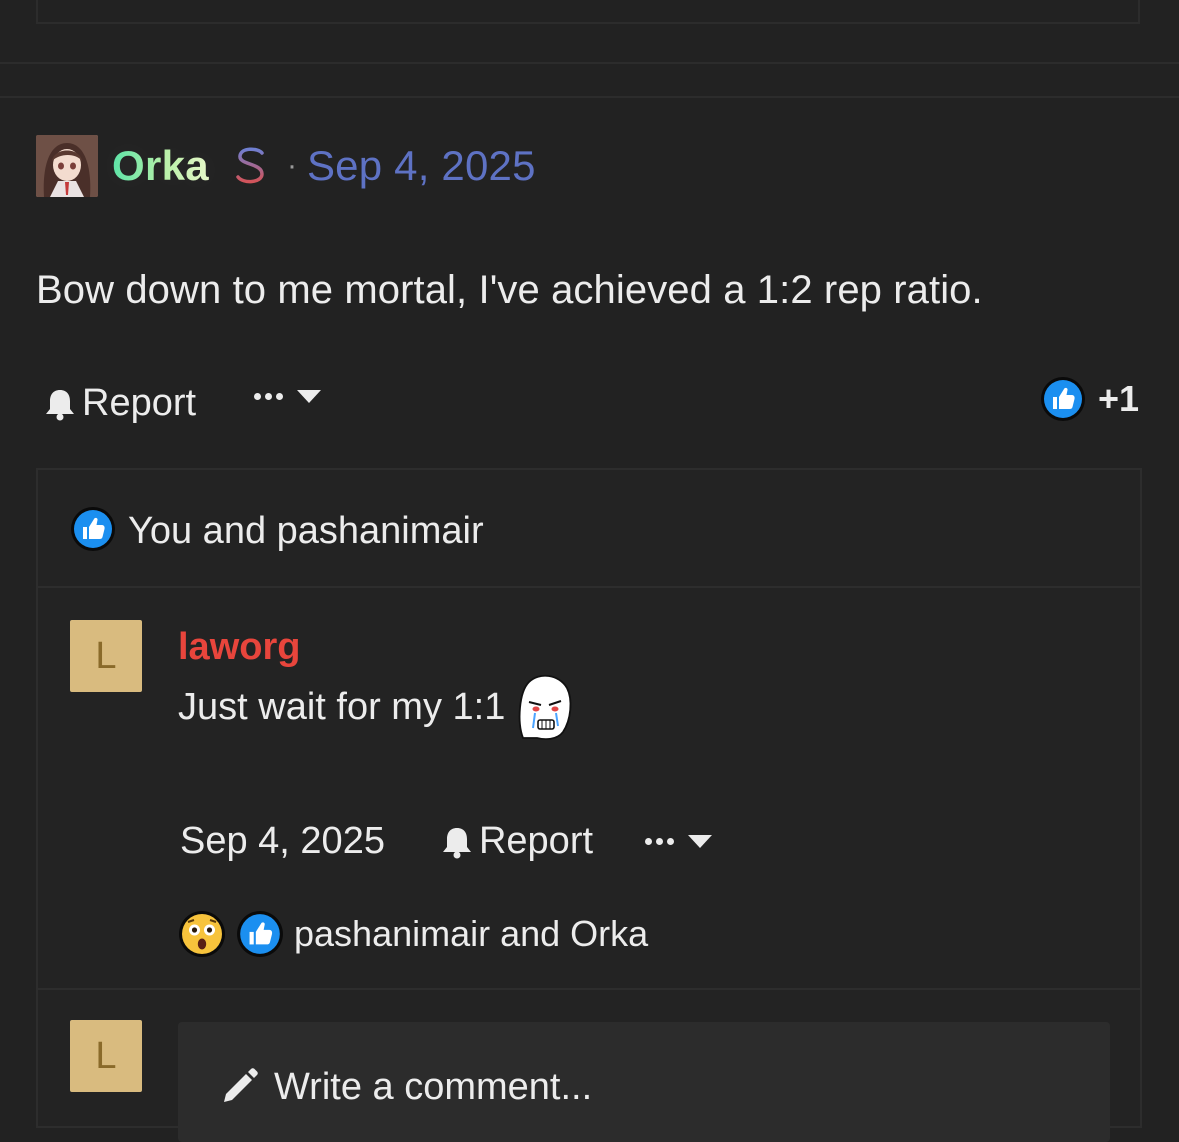 This screenshot has height=1142, width=1179. What do you see at coordinates (1118, 398) in the screenshot?
I see `reaction-score-value: +1` at bounding box center [1118, 398].